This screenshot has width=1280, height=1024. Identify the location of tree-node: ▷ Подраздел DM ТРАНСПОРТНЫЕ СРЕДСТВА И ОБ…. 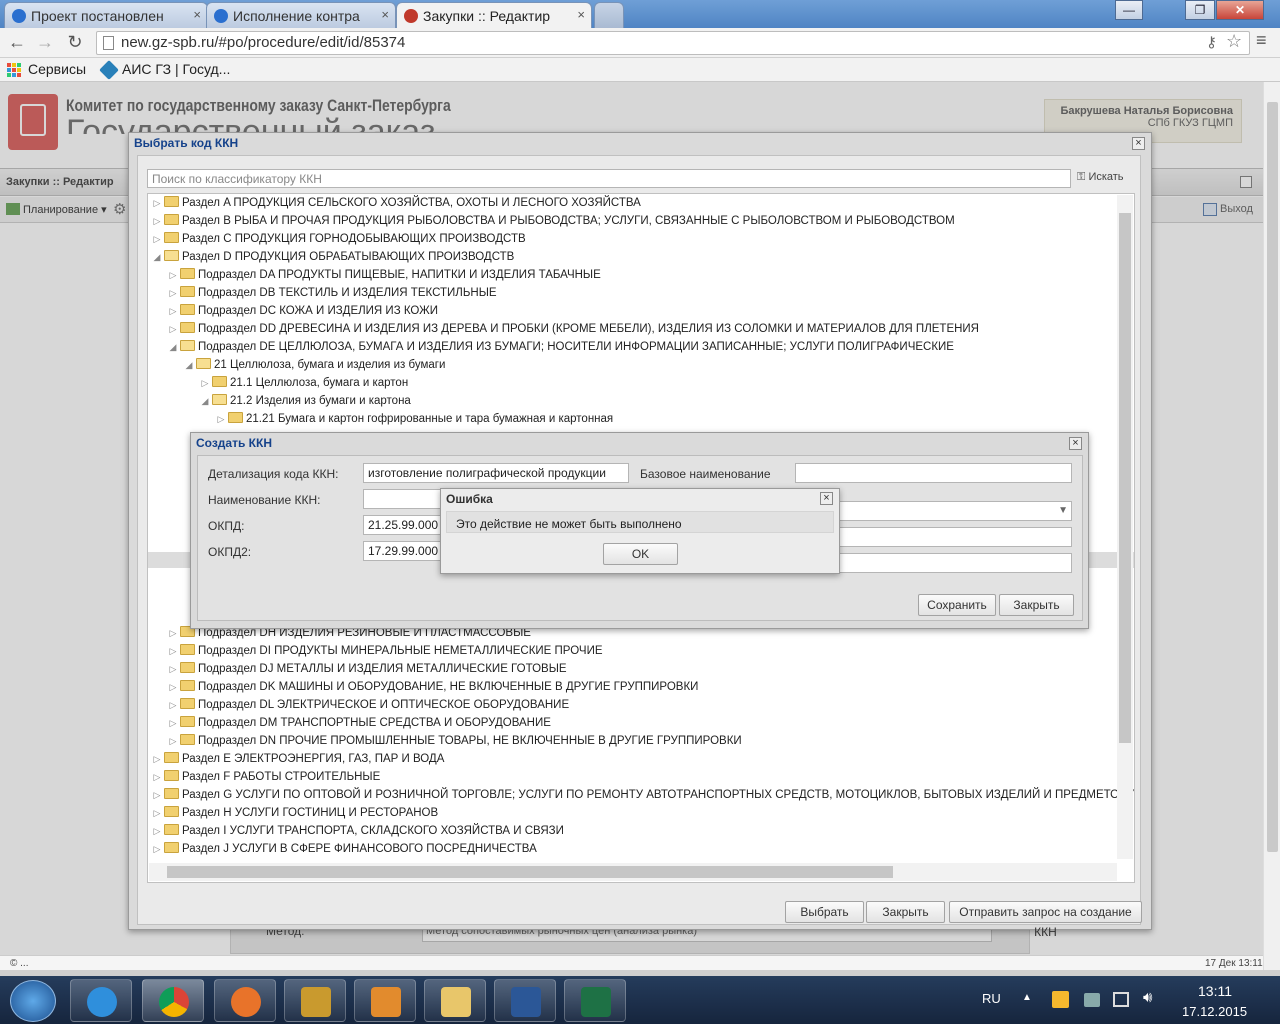
(350, 723).